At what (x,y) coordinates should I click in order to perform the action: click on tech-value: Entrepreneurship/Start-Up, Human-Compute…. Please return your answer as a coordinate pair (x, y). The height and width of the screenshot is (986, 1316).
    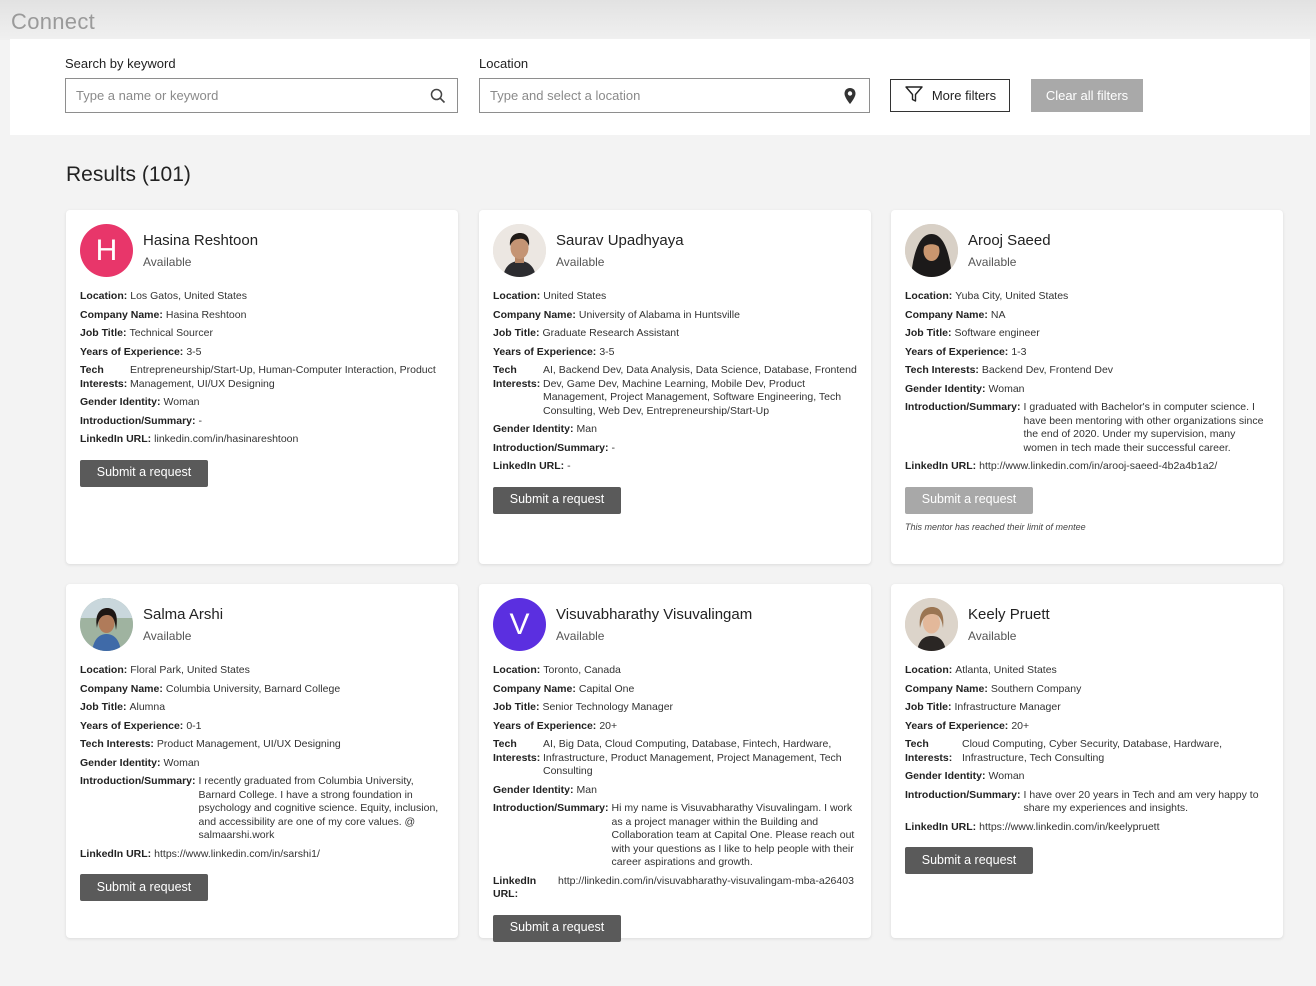
    Looking at the image, I should click on (283, 377).